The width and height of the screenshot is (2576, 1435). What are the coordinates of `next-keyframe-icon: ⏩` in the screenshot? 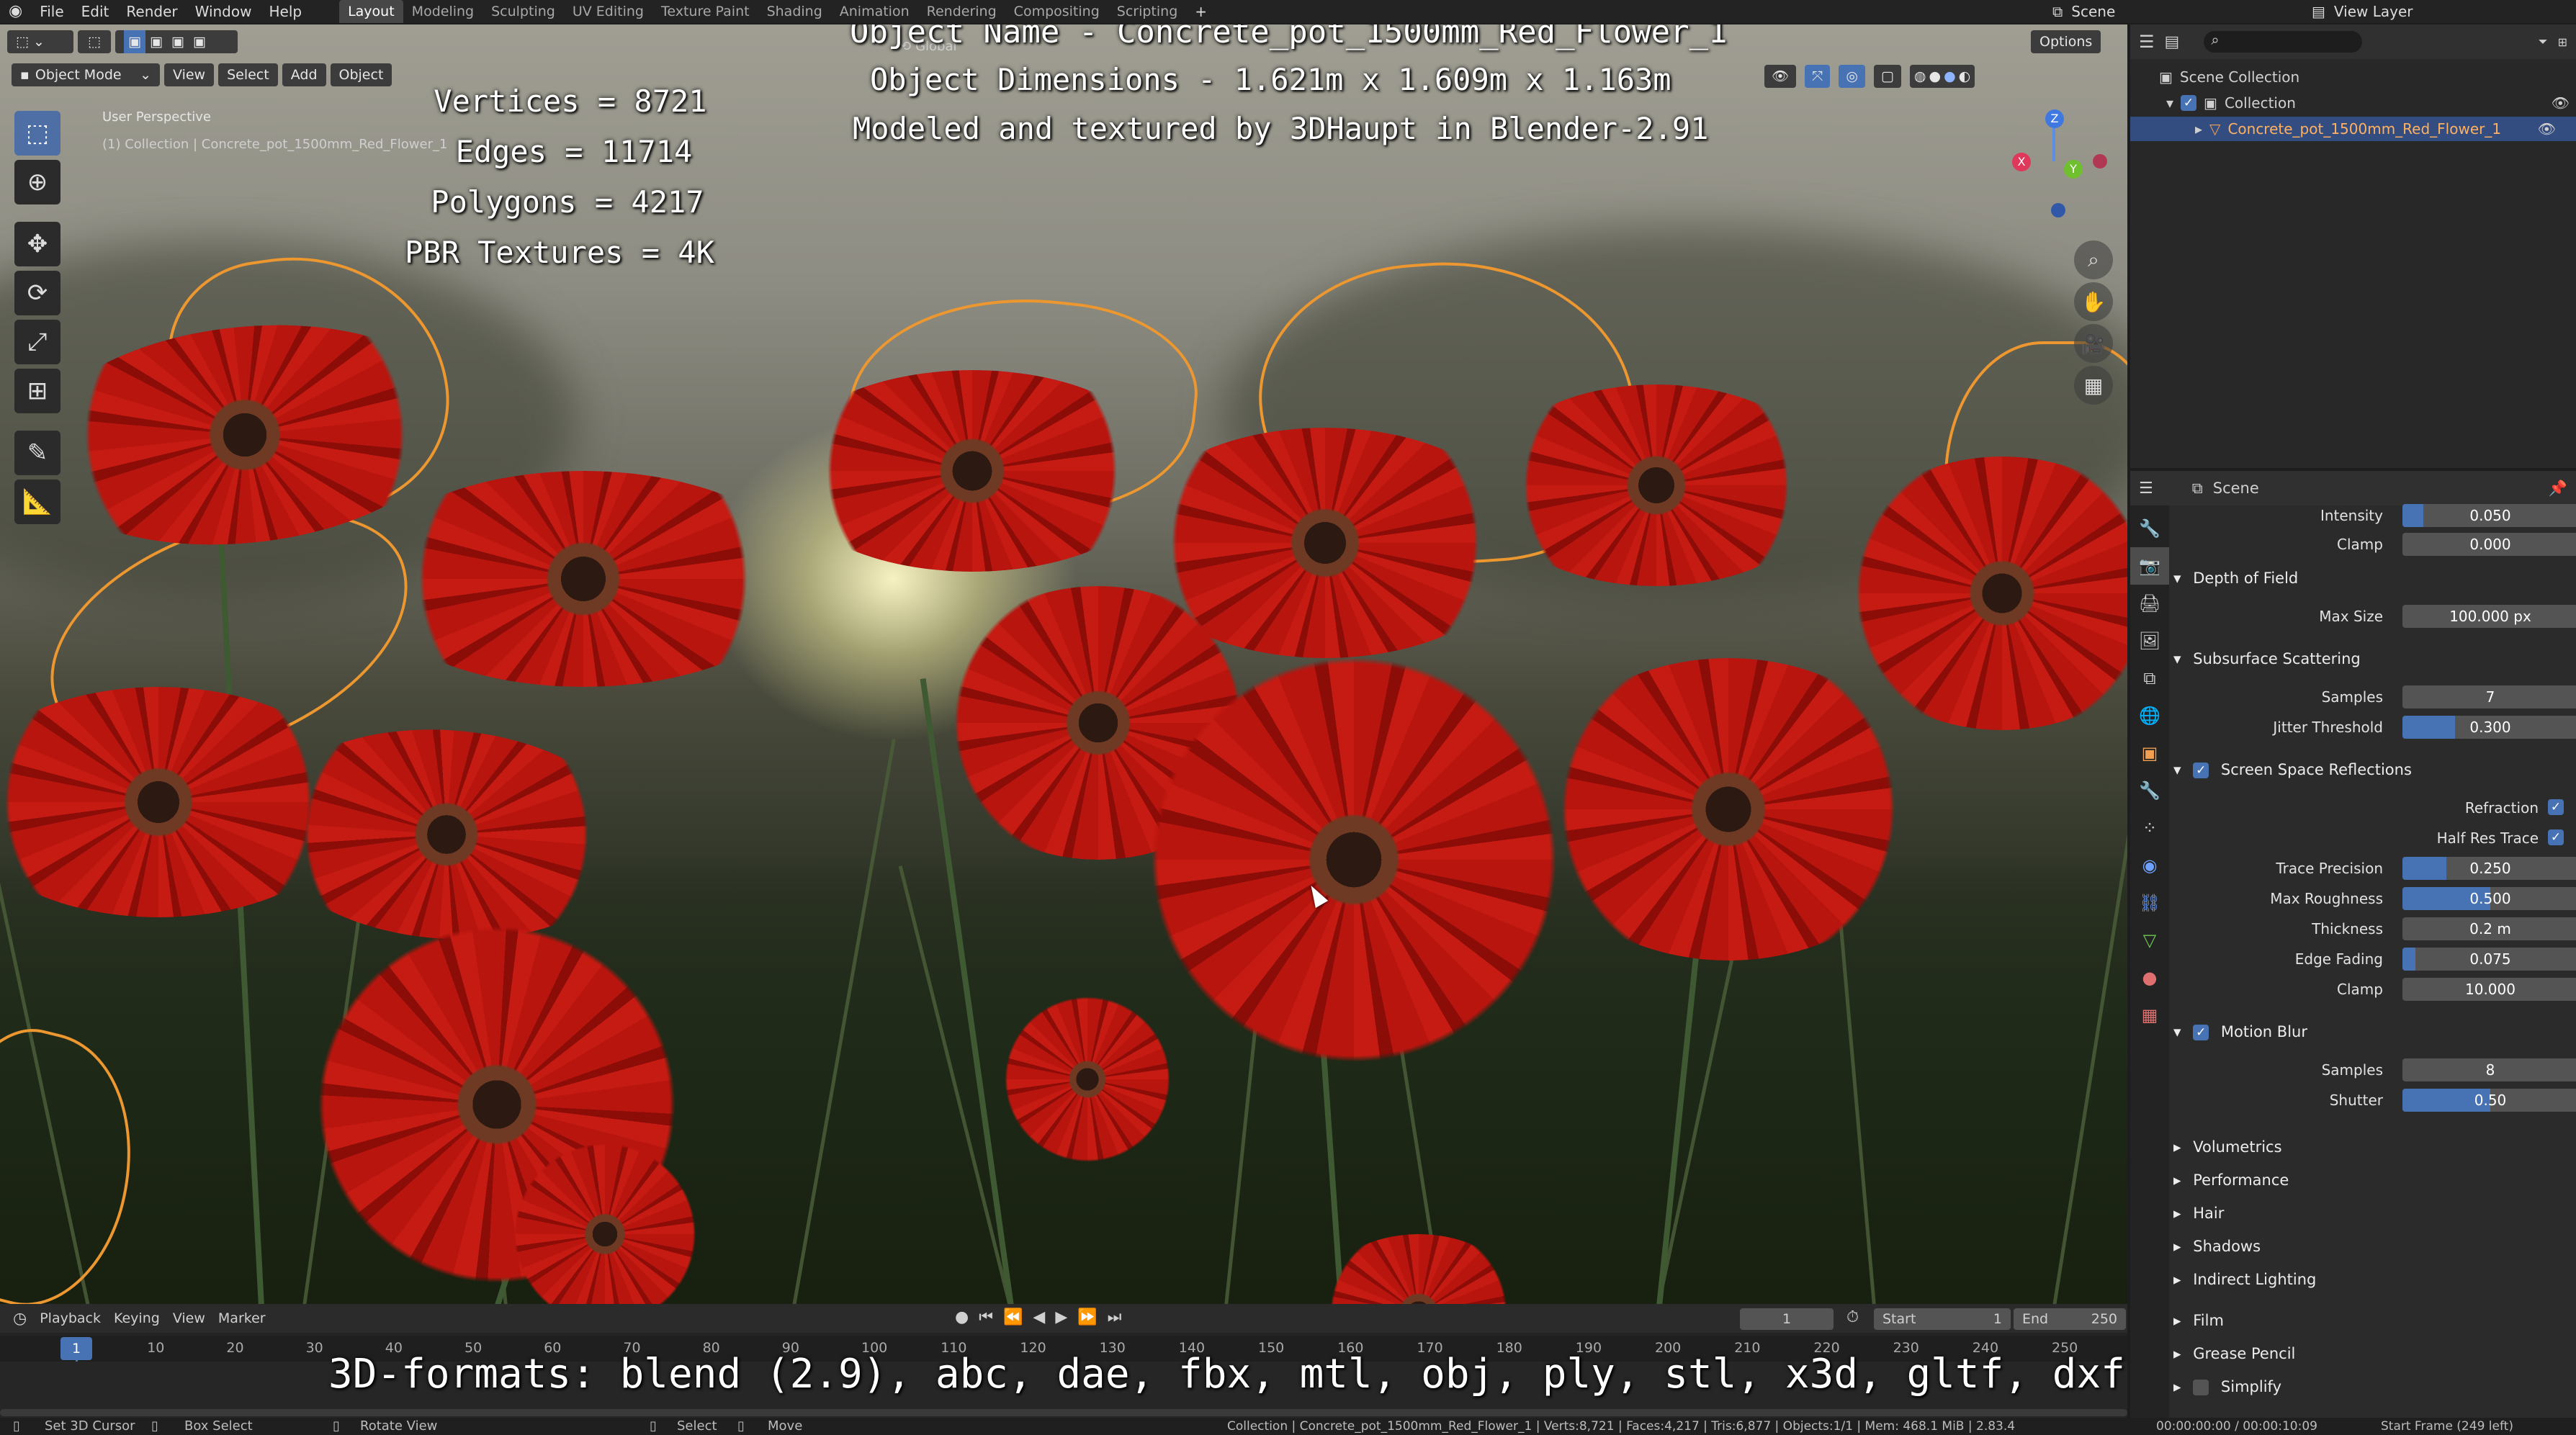 It's located at (1087, 1317).